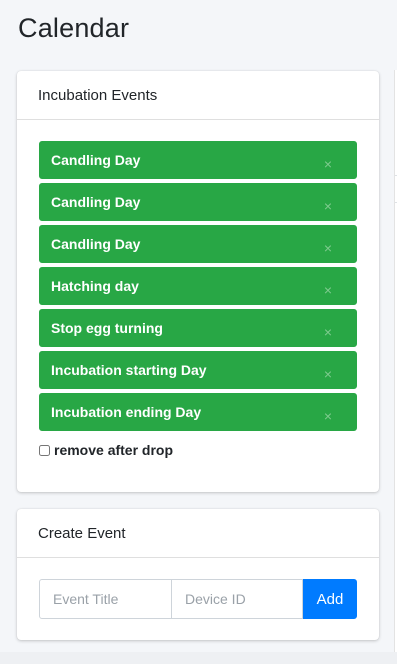 This screenshot has height=664, width=397. Describe the element at coordinates (114, 450) in the screenshot. I see `remove-after-drop-label: remove after drop` at that location.